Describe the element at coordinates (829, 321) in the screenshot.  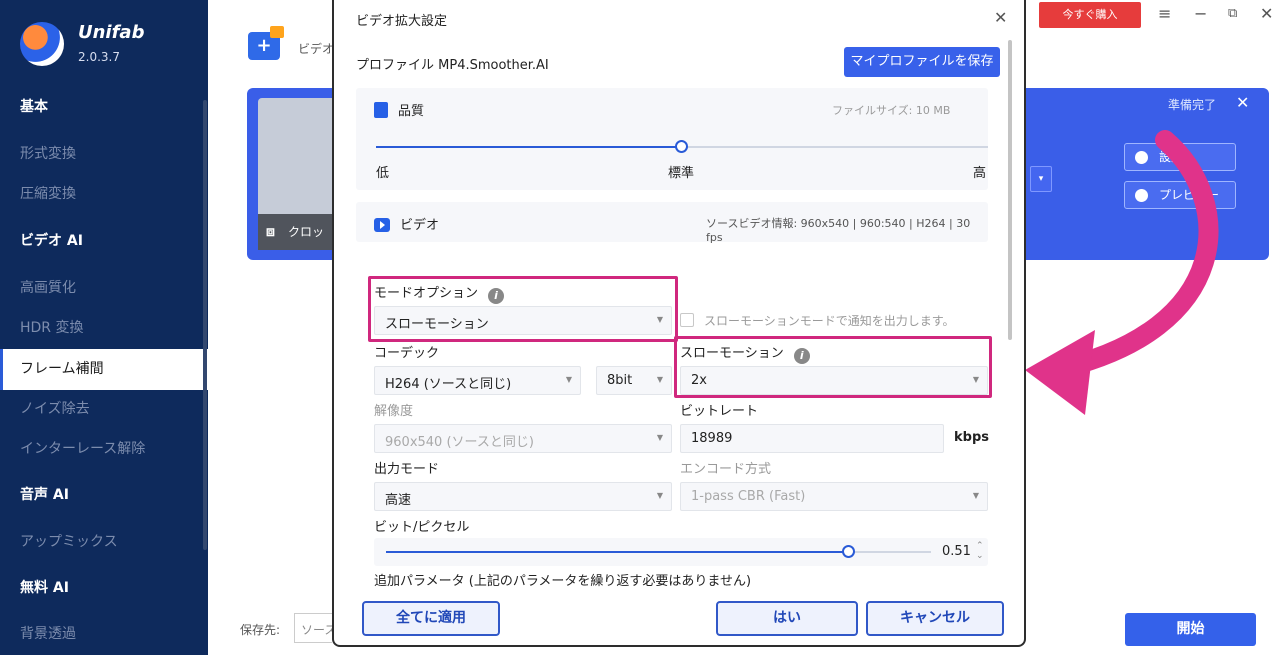
I see `slowmo-notify-label: スローモーションモードで通知を出力します。` at that location.